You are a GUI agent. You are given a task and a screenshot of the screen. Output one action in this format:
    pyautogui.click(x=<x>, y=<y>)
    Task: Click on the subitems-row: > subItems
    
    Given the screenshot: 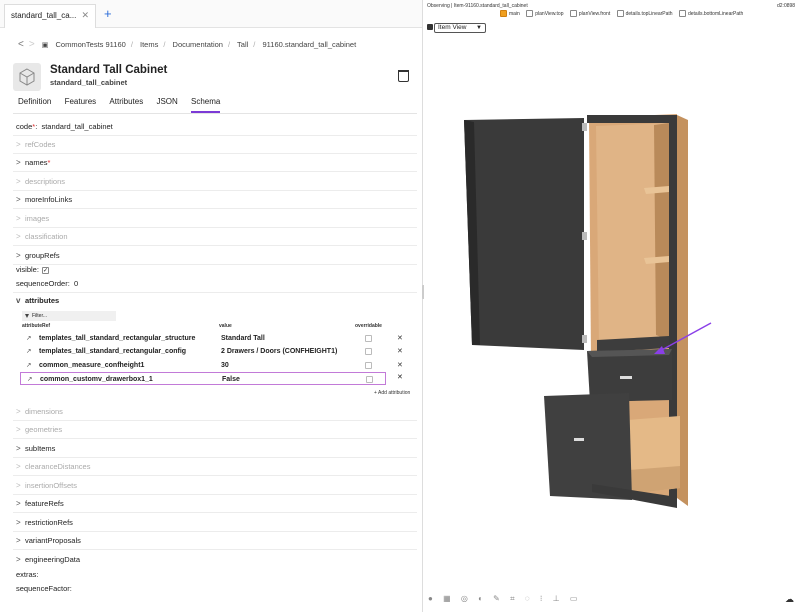 What is the action you would take?
    pyautogui.click(x=215, y=449)
    